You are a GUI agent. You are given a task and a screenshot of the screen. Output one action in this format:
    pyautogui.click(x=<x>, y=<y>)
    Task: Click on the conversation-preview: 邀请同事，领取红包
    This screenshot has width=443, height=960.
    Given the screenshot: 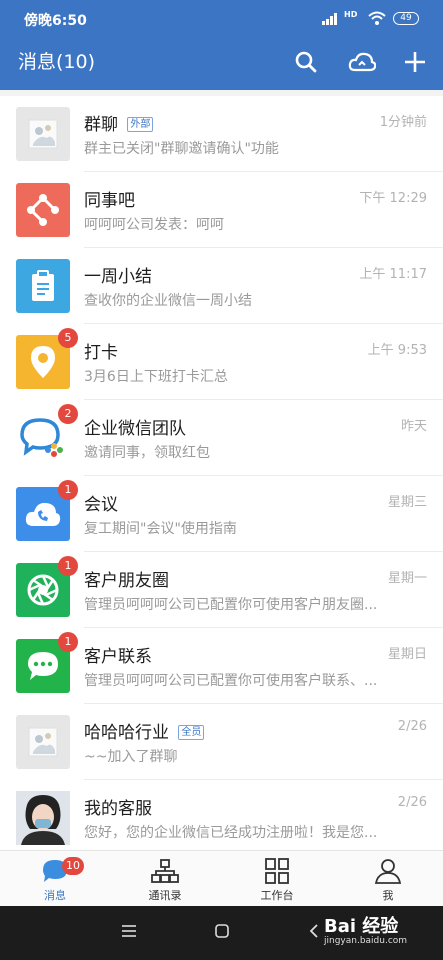 What is the action you would take?
    pyautogui.click(x=147, y=453)
    